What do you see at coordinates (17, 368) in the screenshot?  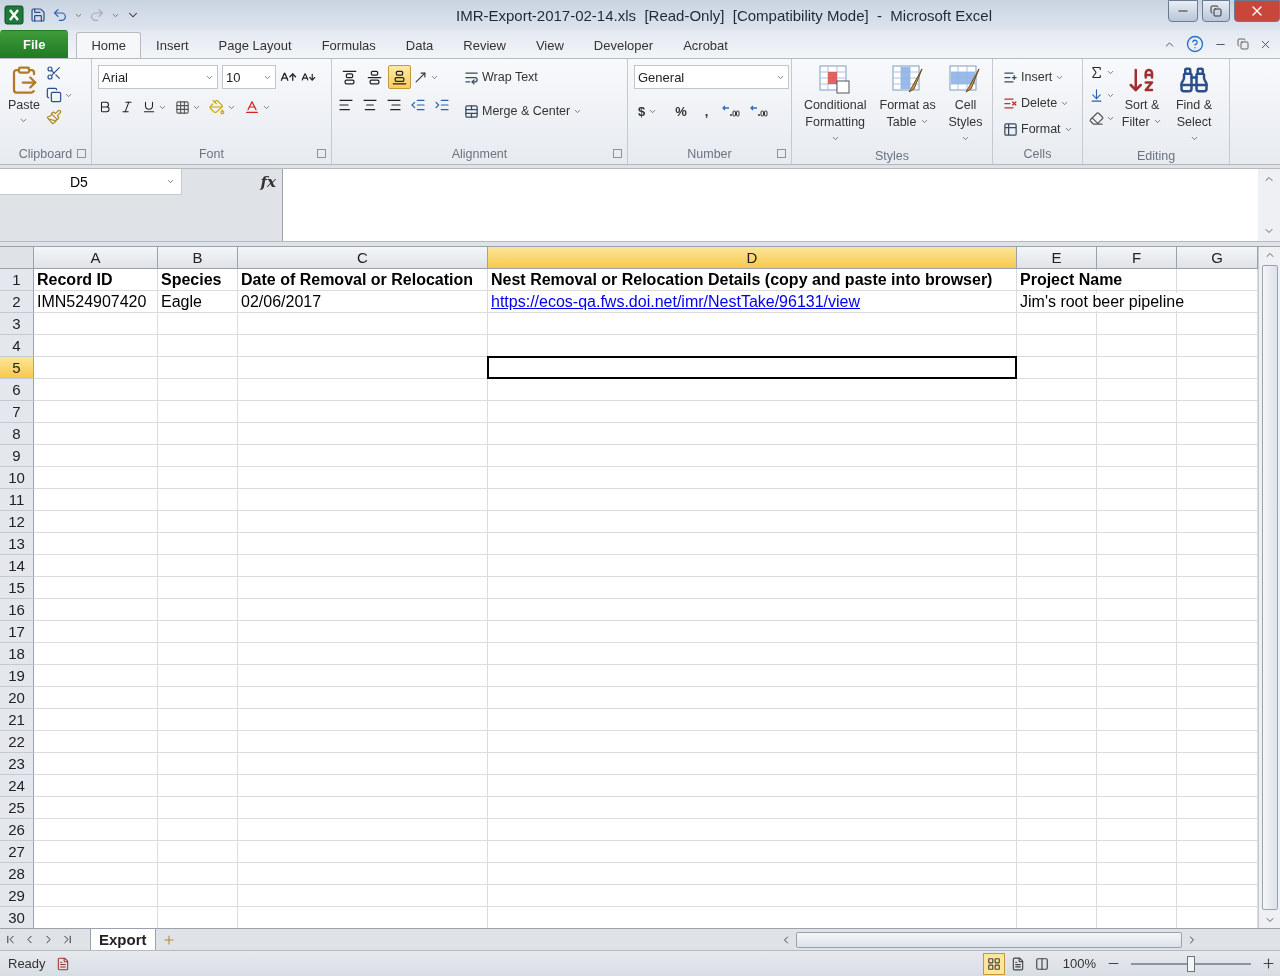 I see `row-header: 5` at bounding box center [17, 368].